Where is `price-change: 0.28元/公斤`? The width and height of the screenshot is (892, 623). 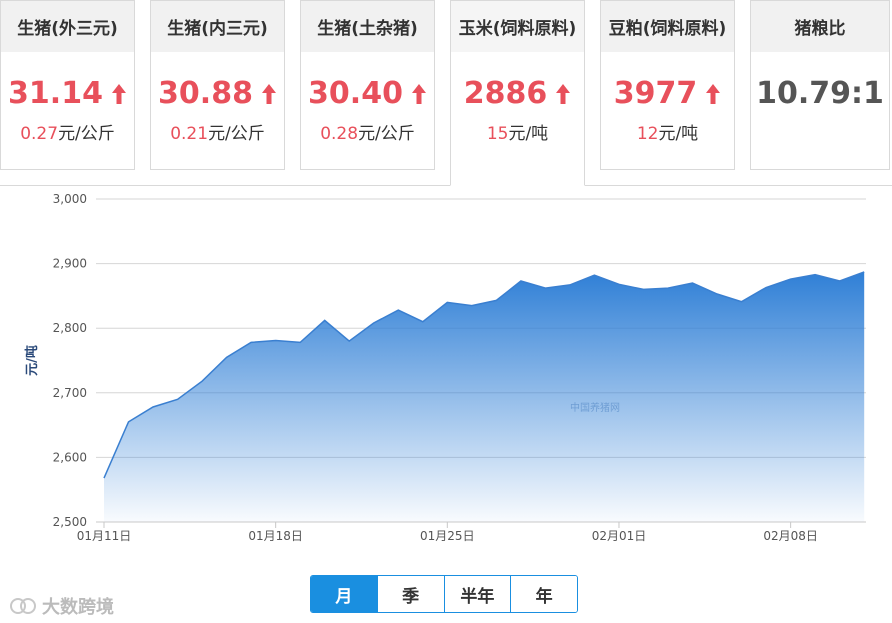
price-change: 0.28元/公斤 is located at coordinates (367, 131).